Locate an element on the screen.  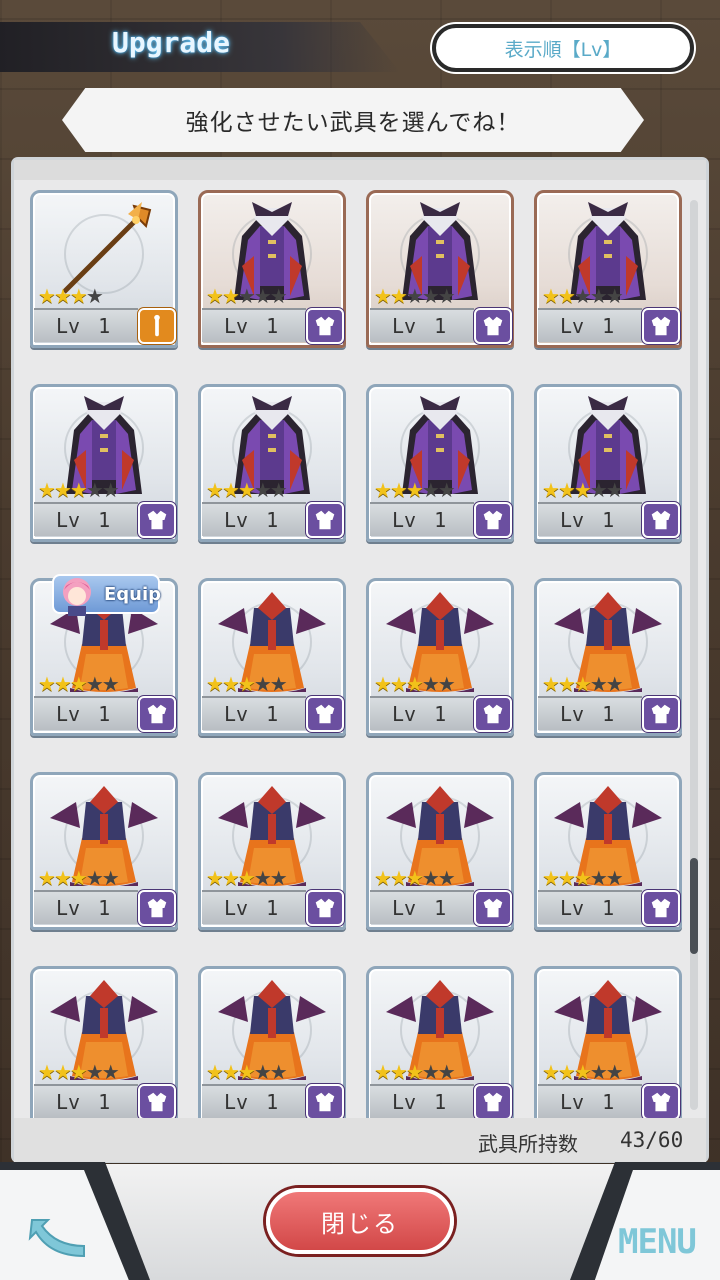
close-button: 閉じる is located at coordinates (360, 1221).